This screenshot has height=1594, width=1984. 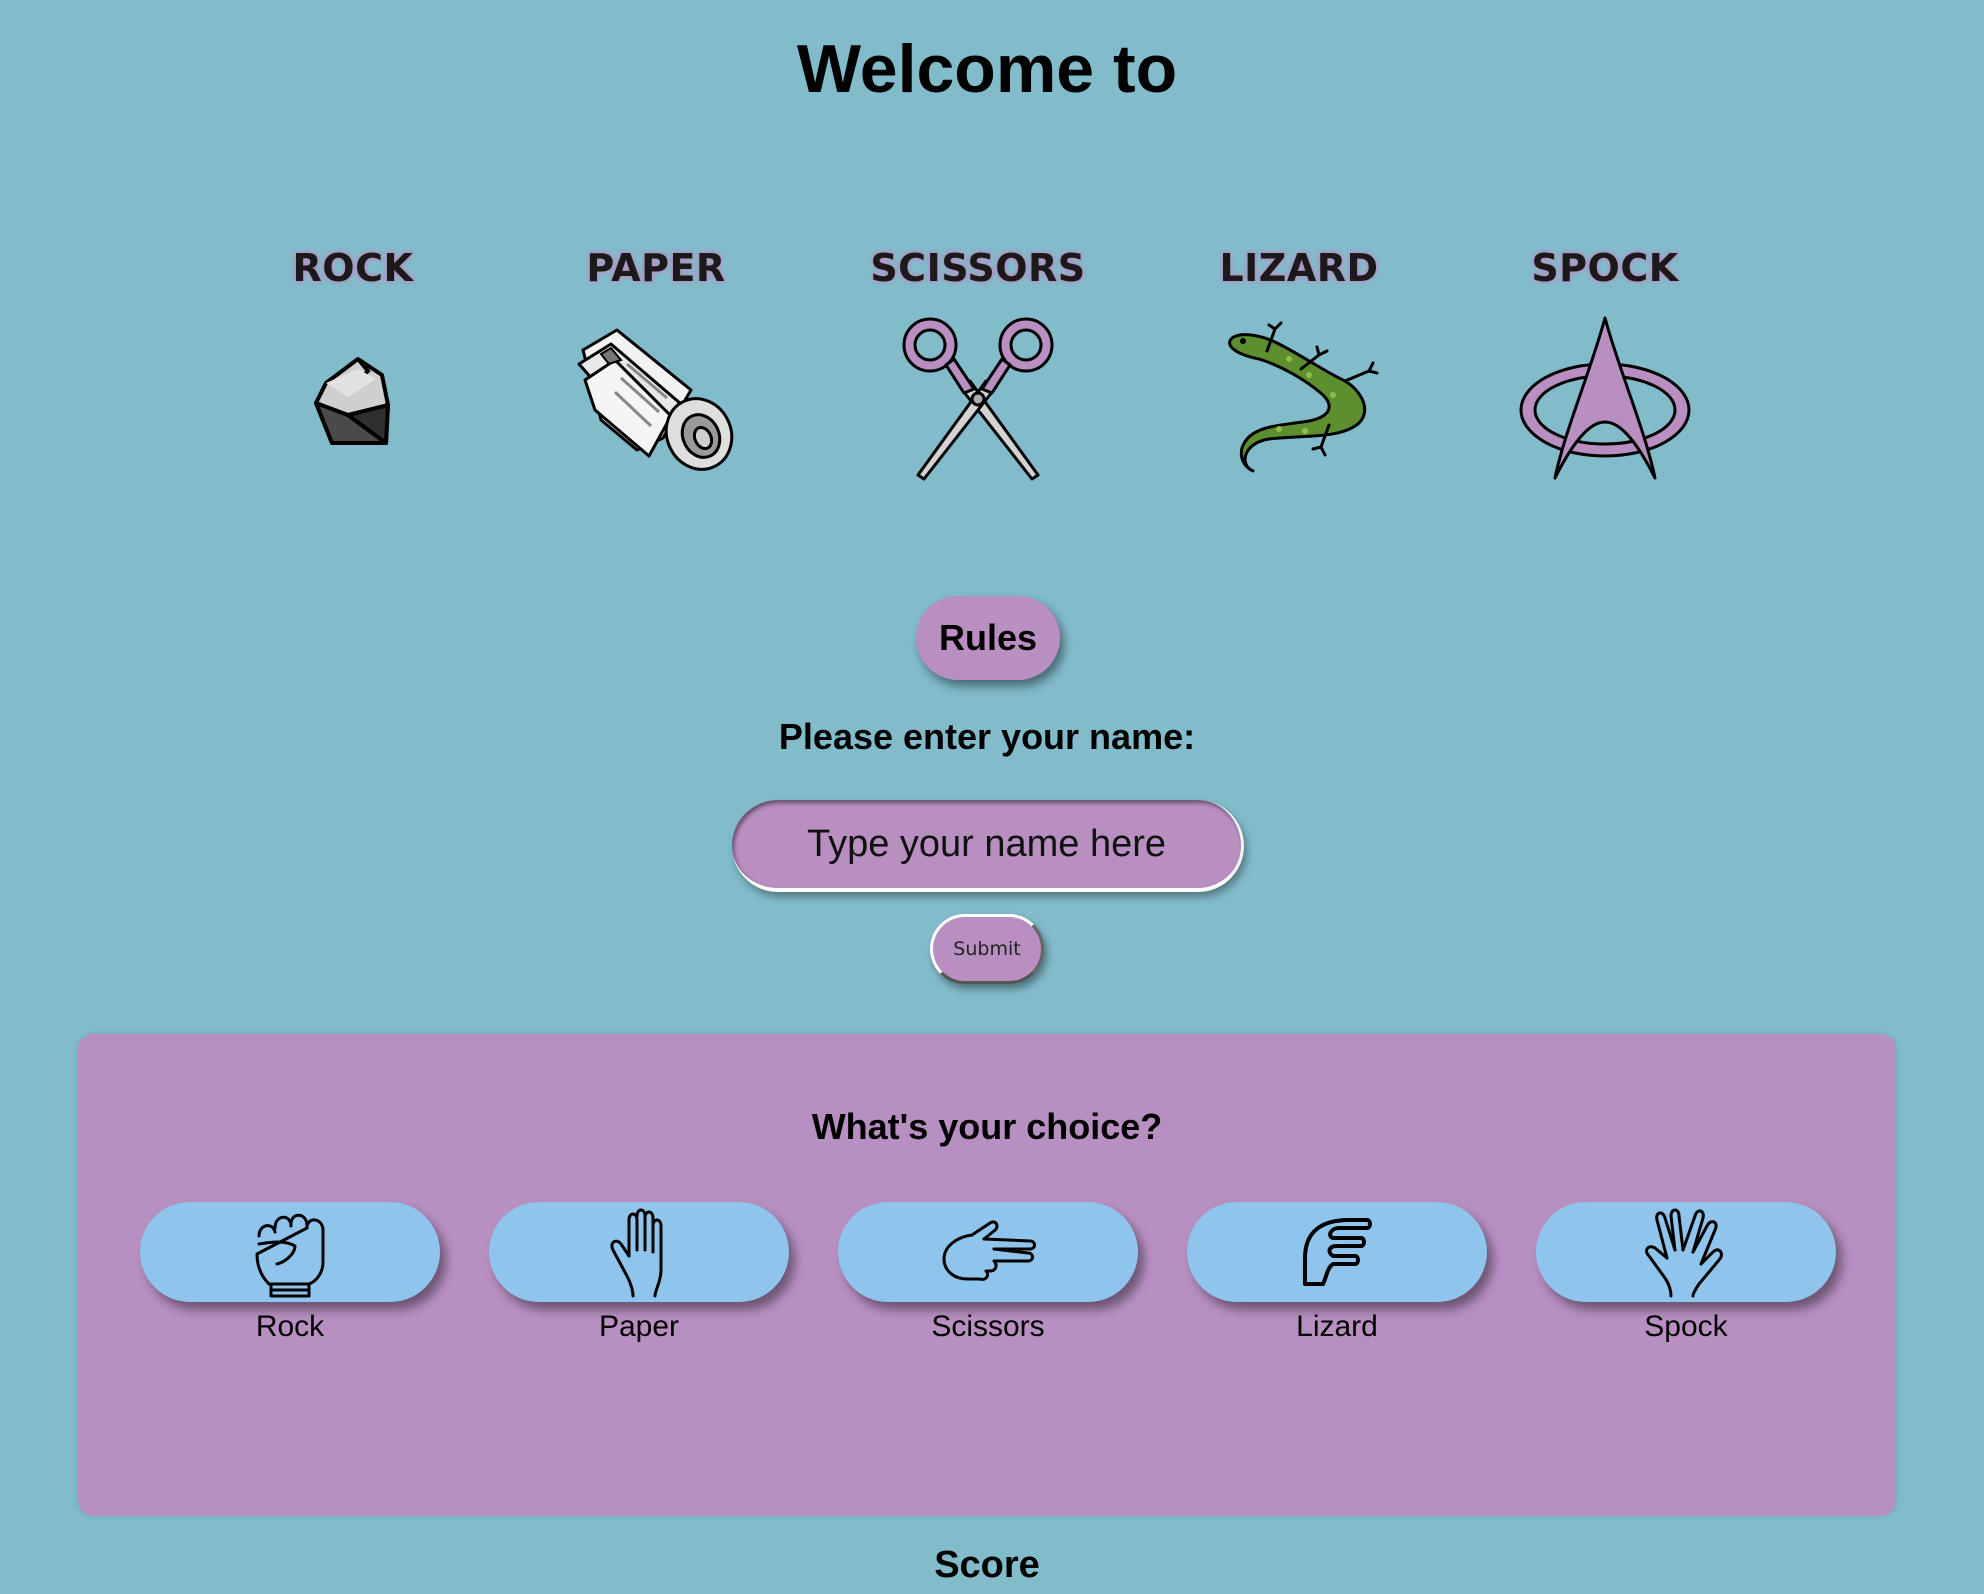 I want to click on vulcan-hand-icon, so click(x=1684, y=1253).